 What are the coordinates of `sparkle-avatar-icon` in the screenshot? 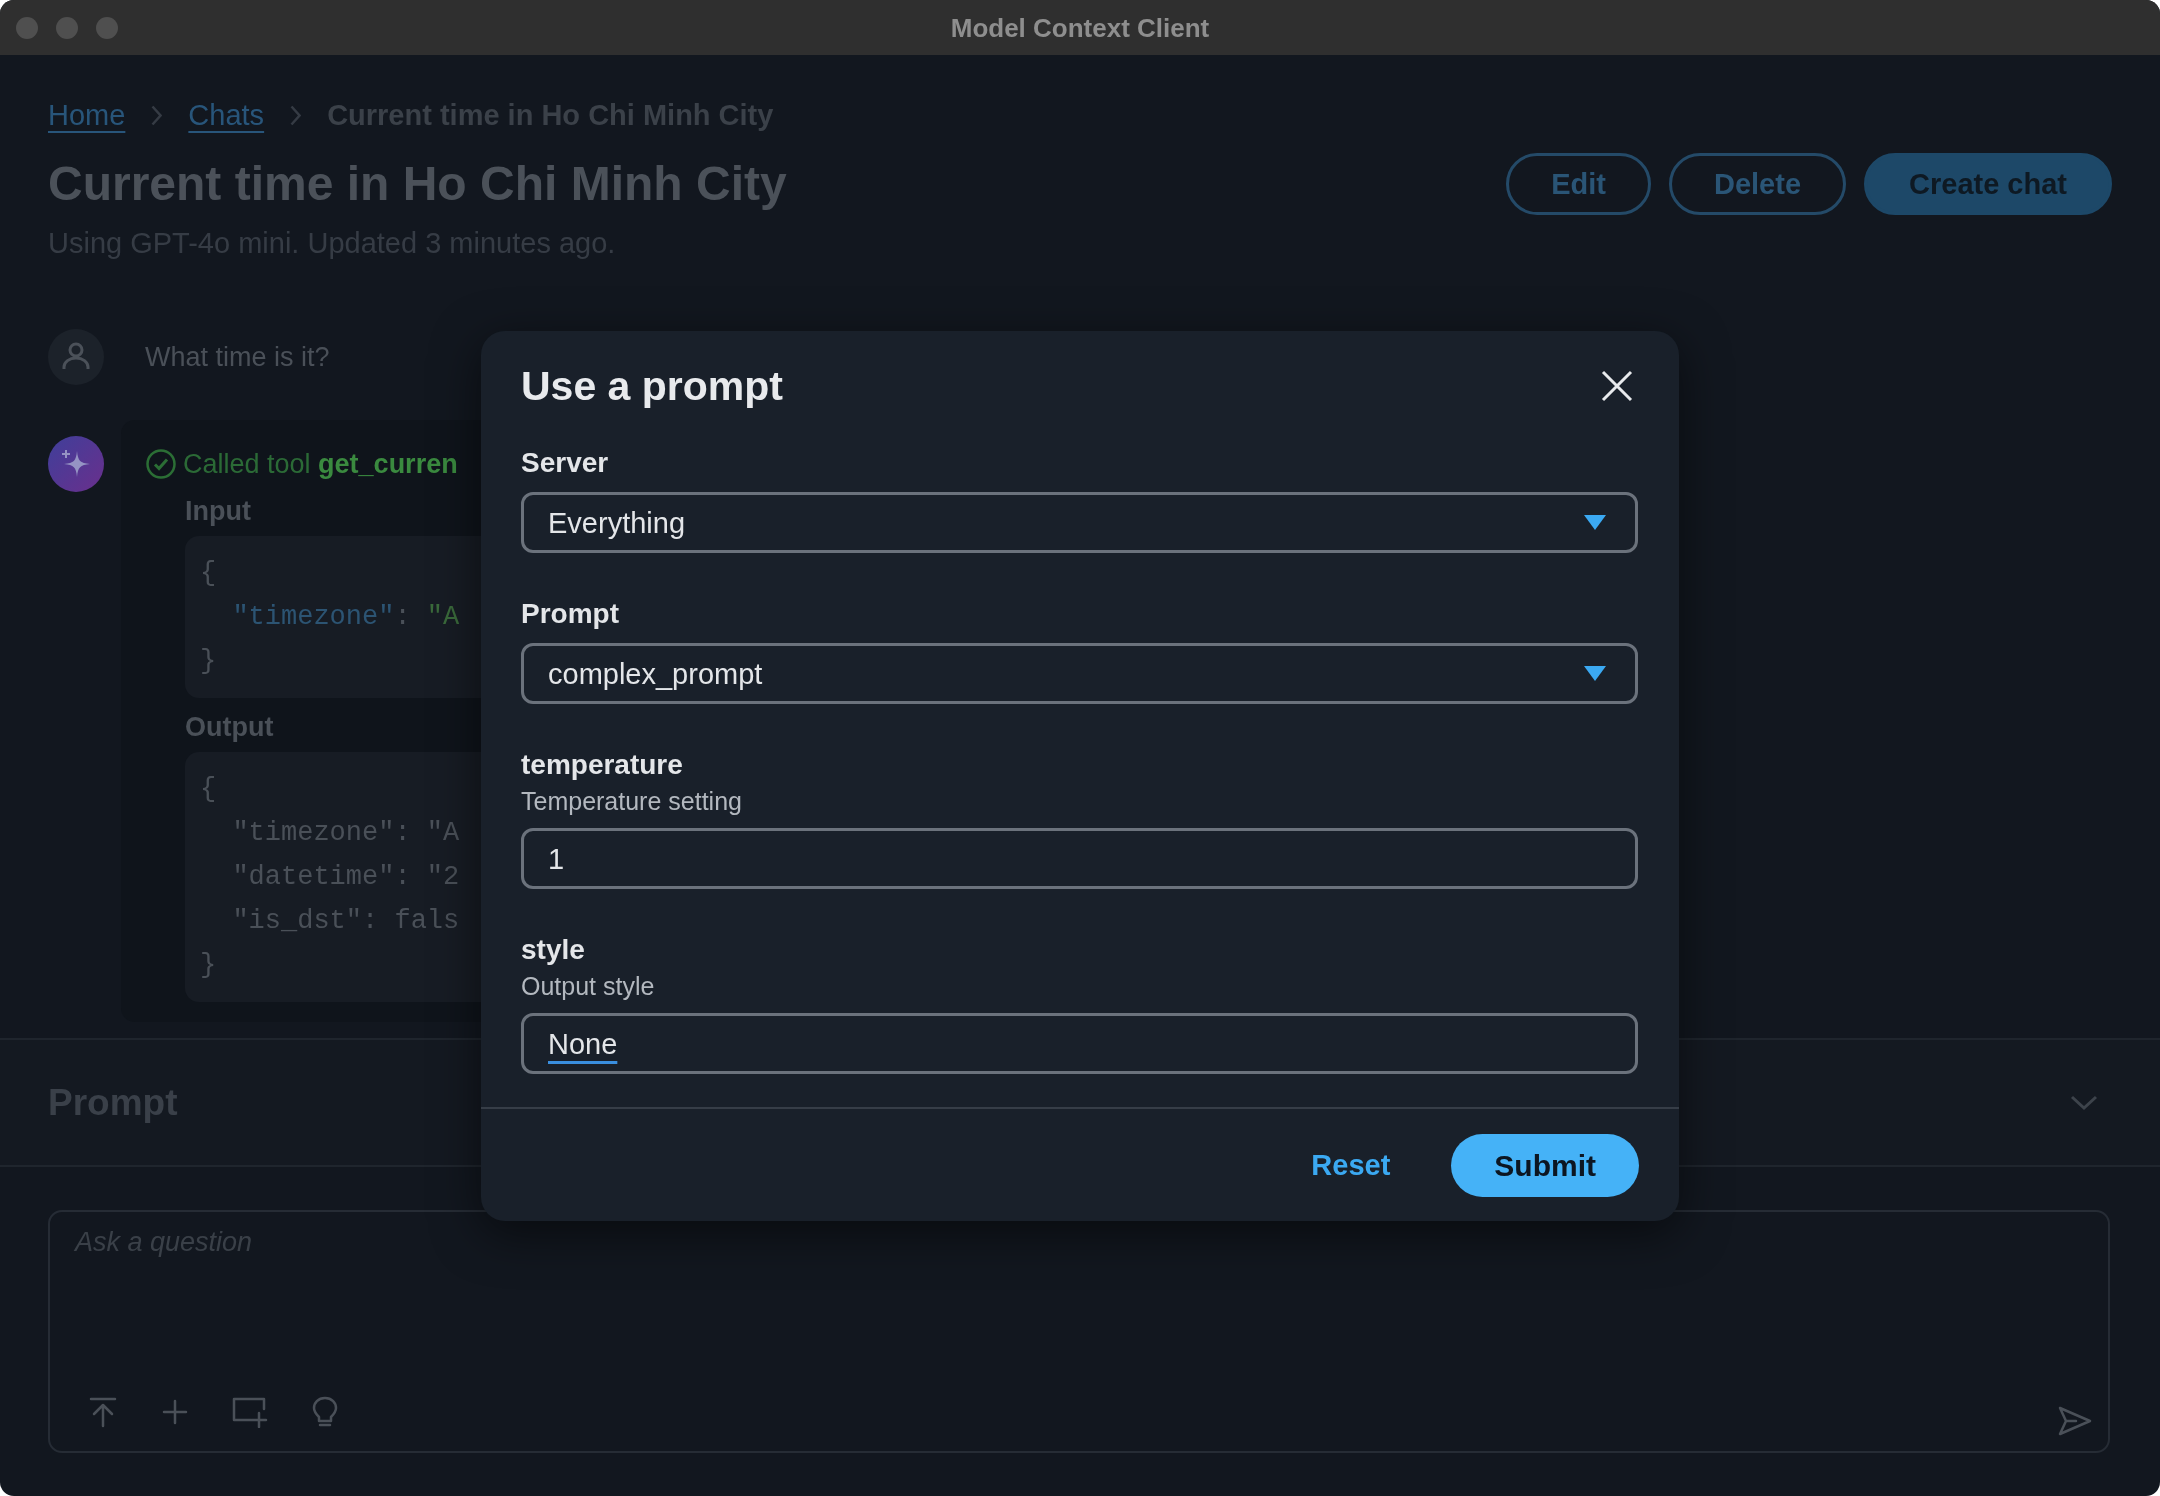 It's located at (76, 464).